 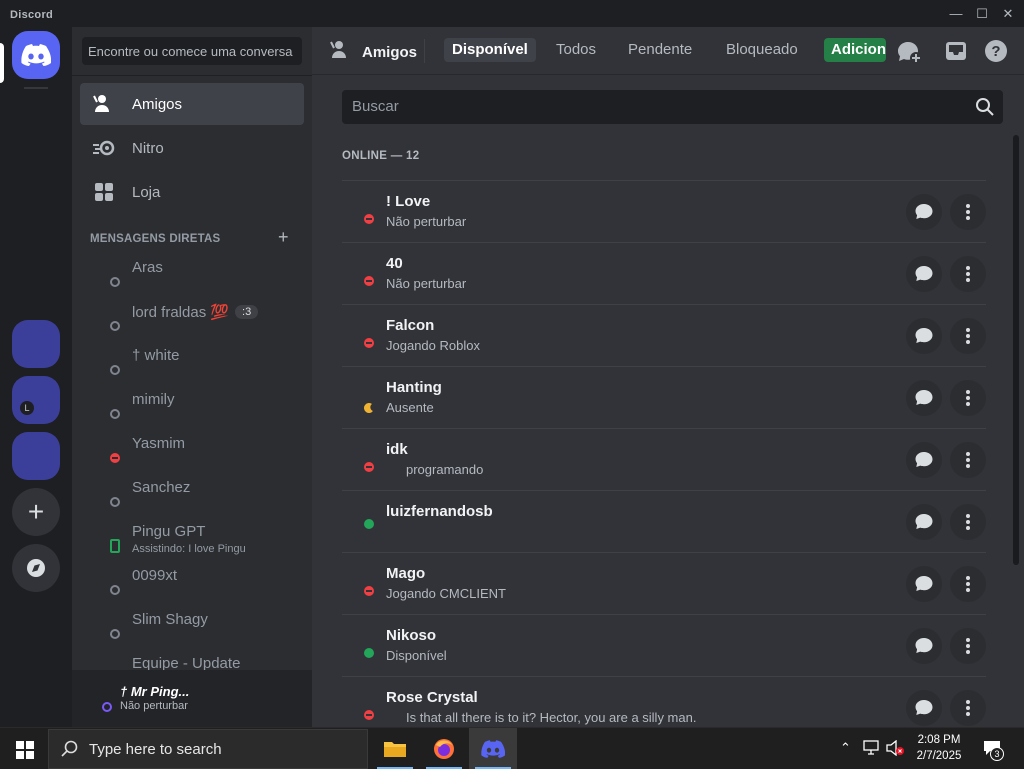 I want to click on server-icon: L, so click(x=36, y=400).